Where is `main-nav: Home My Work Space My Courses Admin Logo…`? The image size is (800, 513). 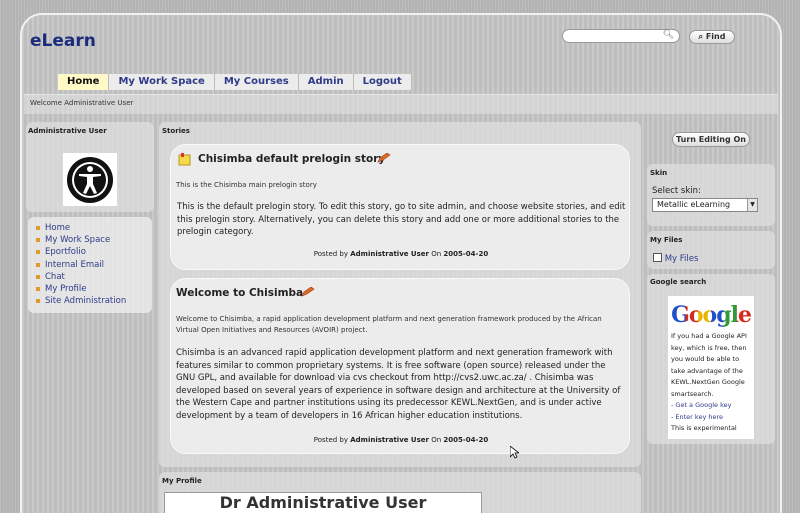
main-nav: Home My Work Space My Courses Admin Logo… is located at coordinates (235, 82).